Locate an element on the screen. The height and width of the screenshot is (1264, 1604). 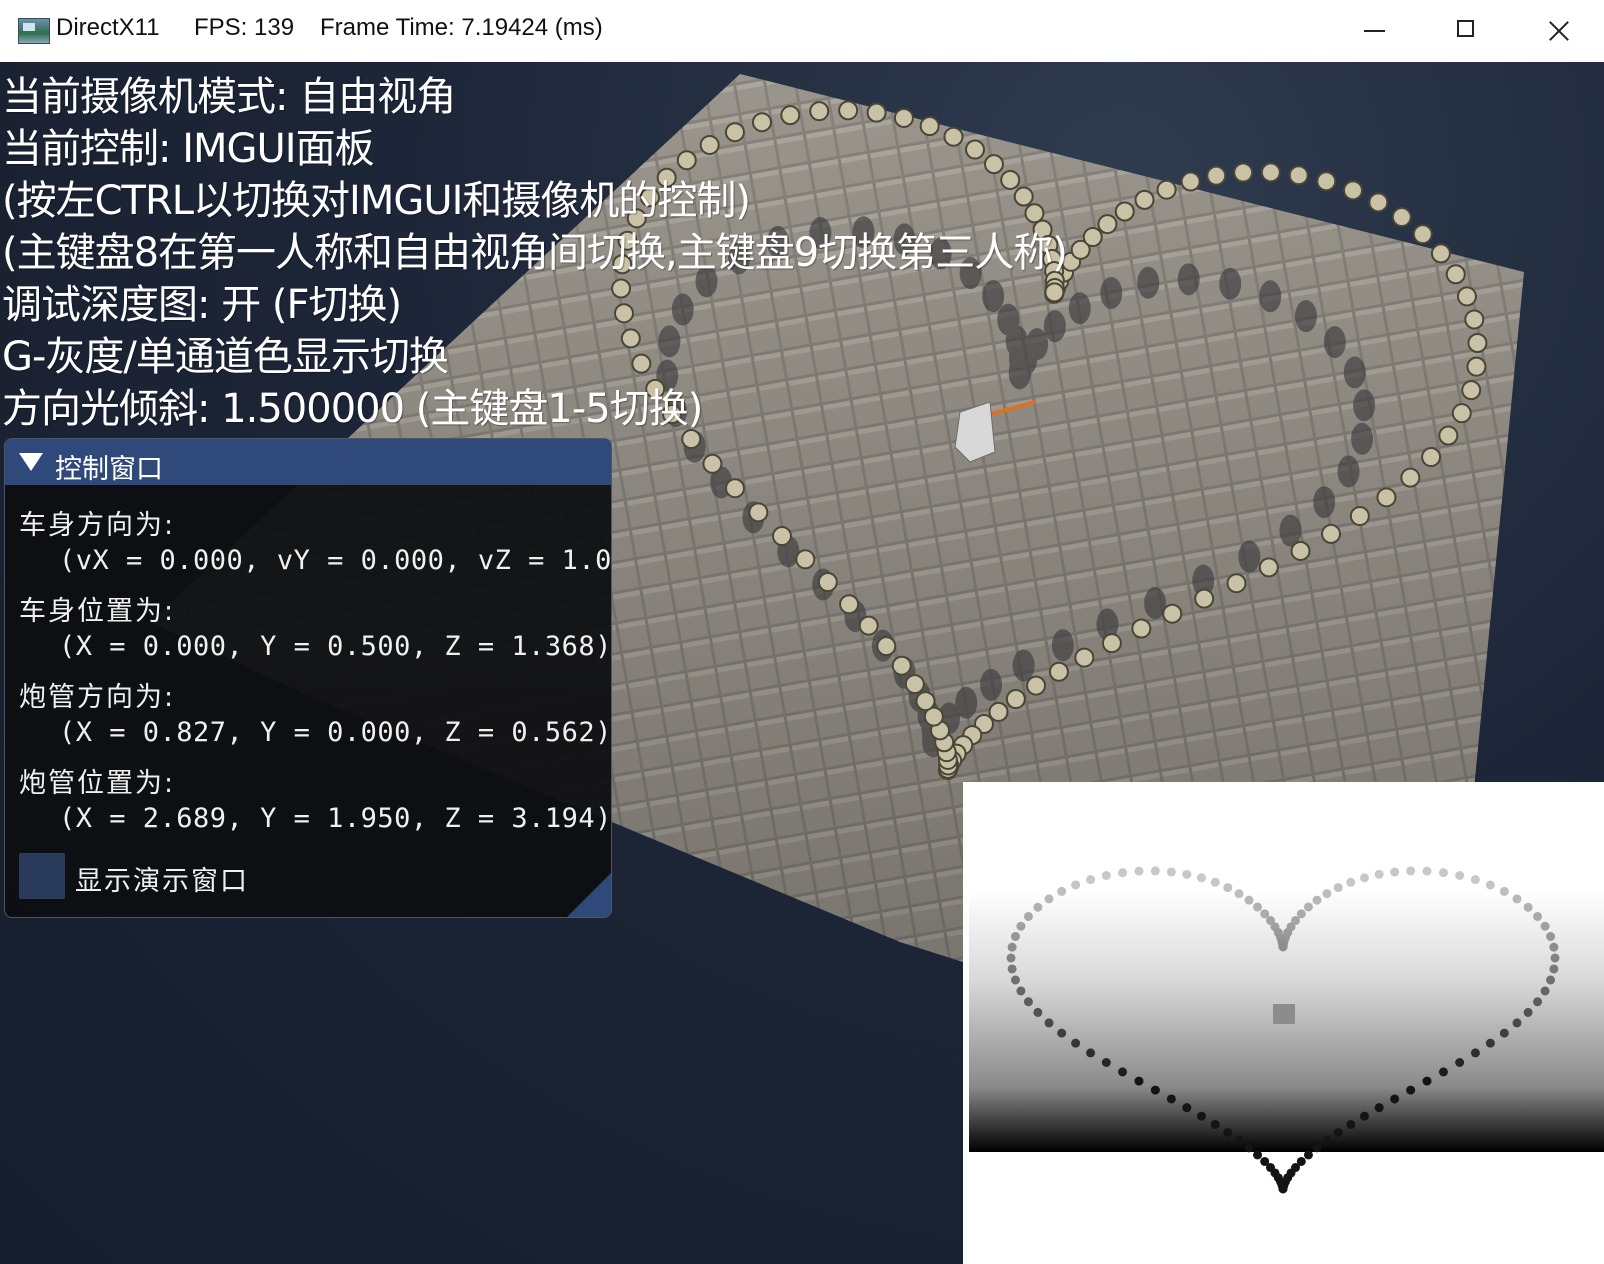
collapse-arrow-icon is located at coordinates (31, 462).